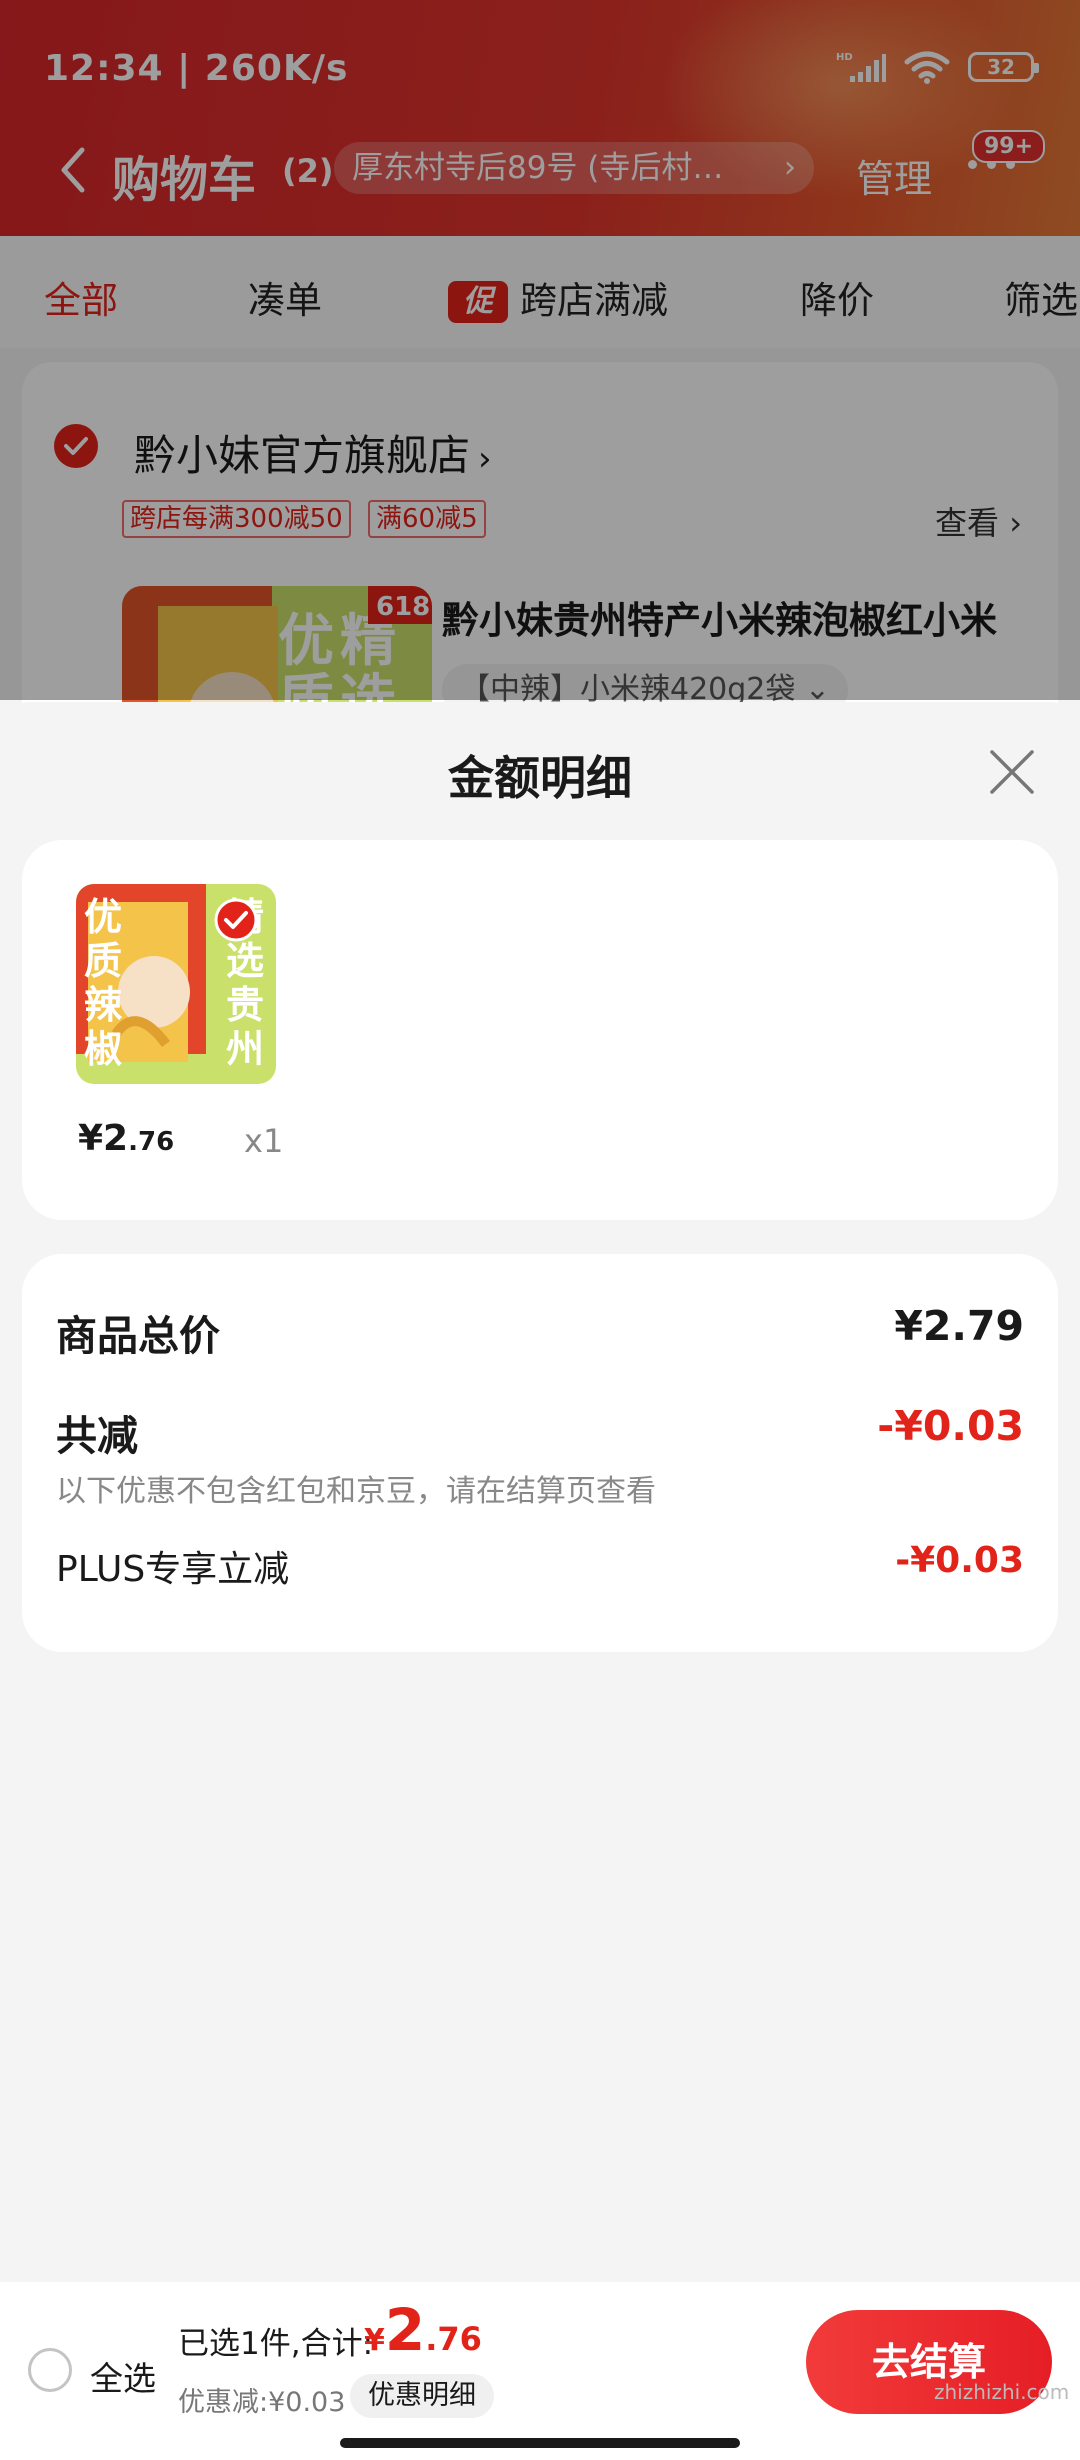 The image size is (1080, 2460). Describe the element at coordinates (264, 1141) in the screenshot. I see `item-quantity: x1` at that location.